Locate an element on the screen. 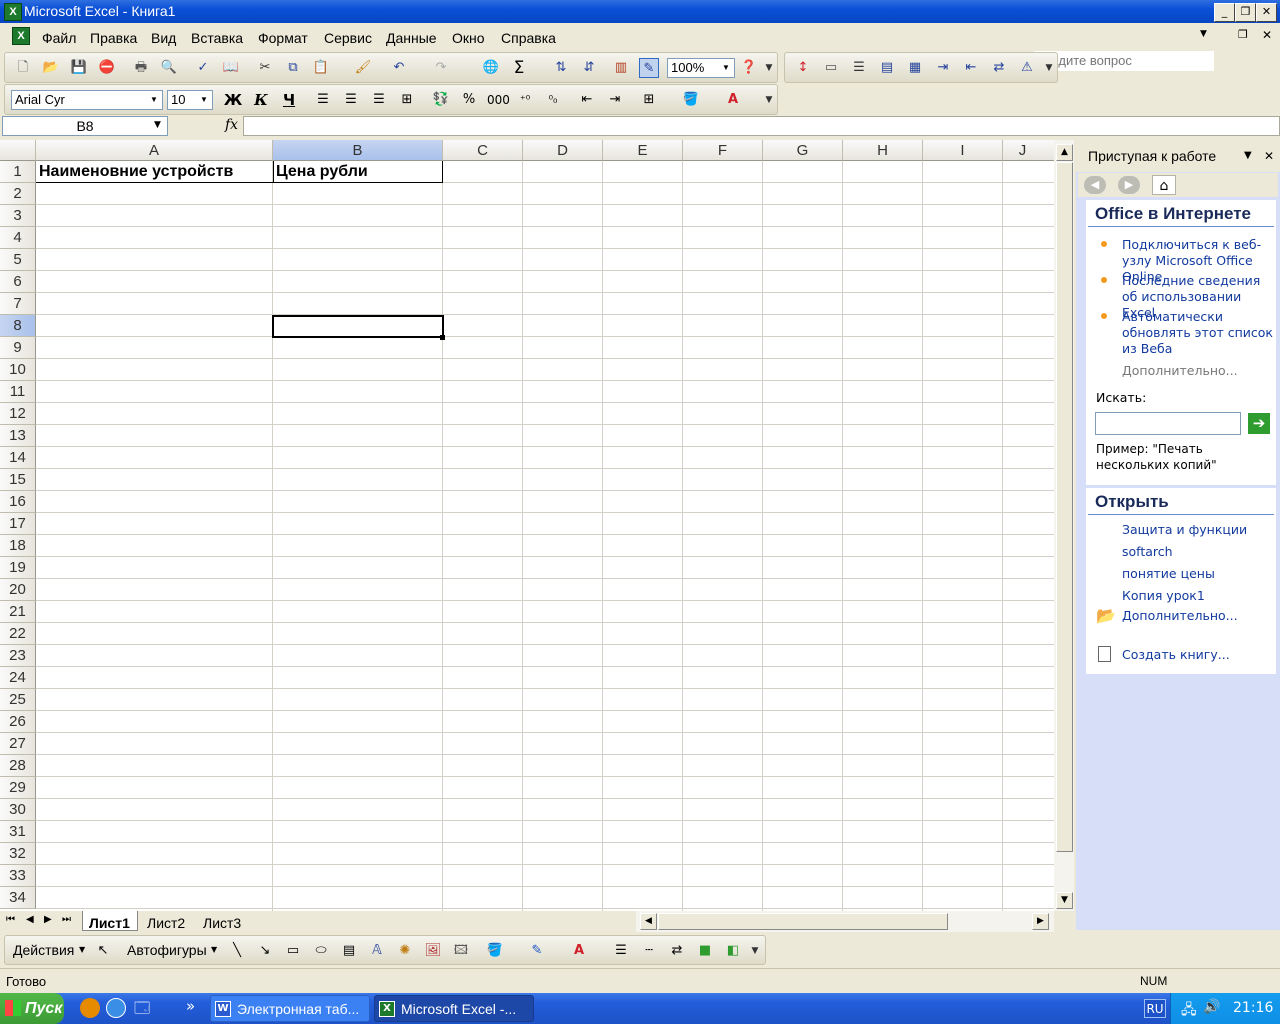  language-indicator: RU is located at coordinates (1155, 1008).